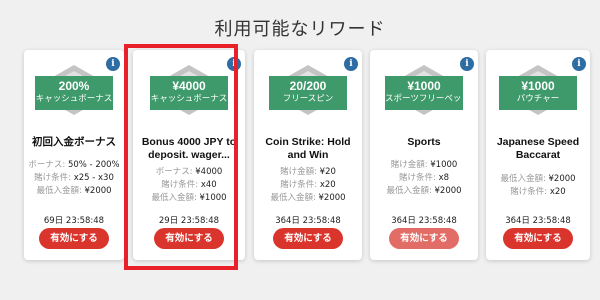 The height and width of the screenshot is (300, 600). What do you see at coordinates (74, 165) in the screenshot?
I see `detail-row: ボーナス: 50% - 200%` at bounding box center [74, 165].